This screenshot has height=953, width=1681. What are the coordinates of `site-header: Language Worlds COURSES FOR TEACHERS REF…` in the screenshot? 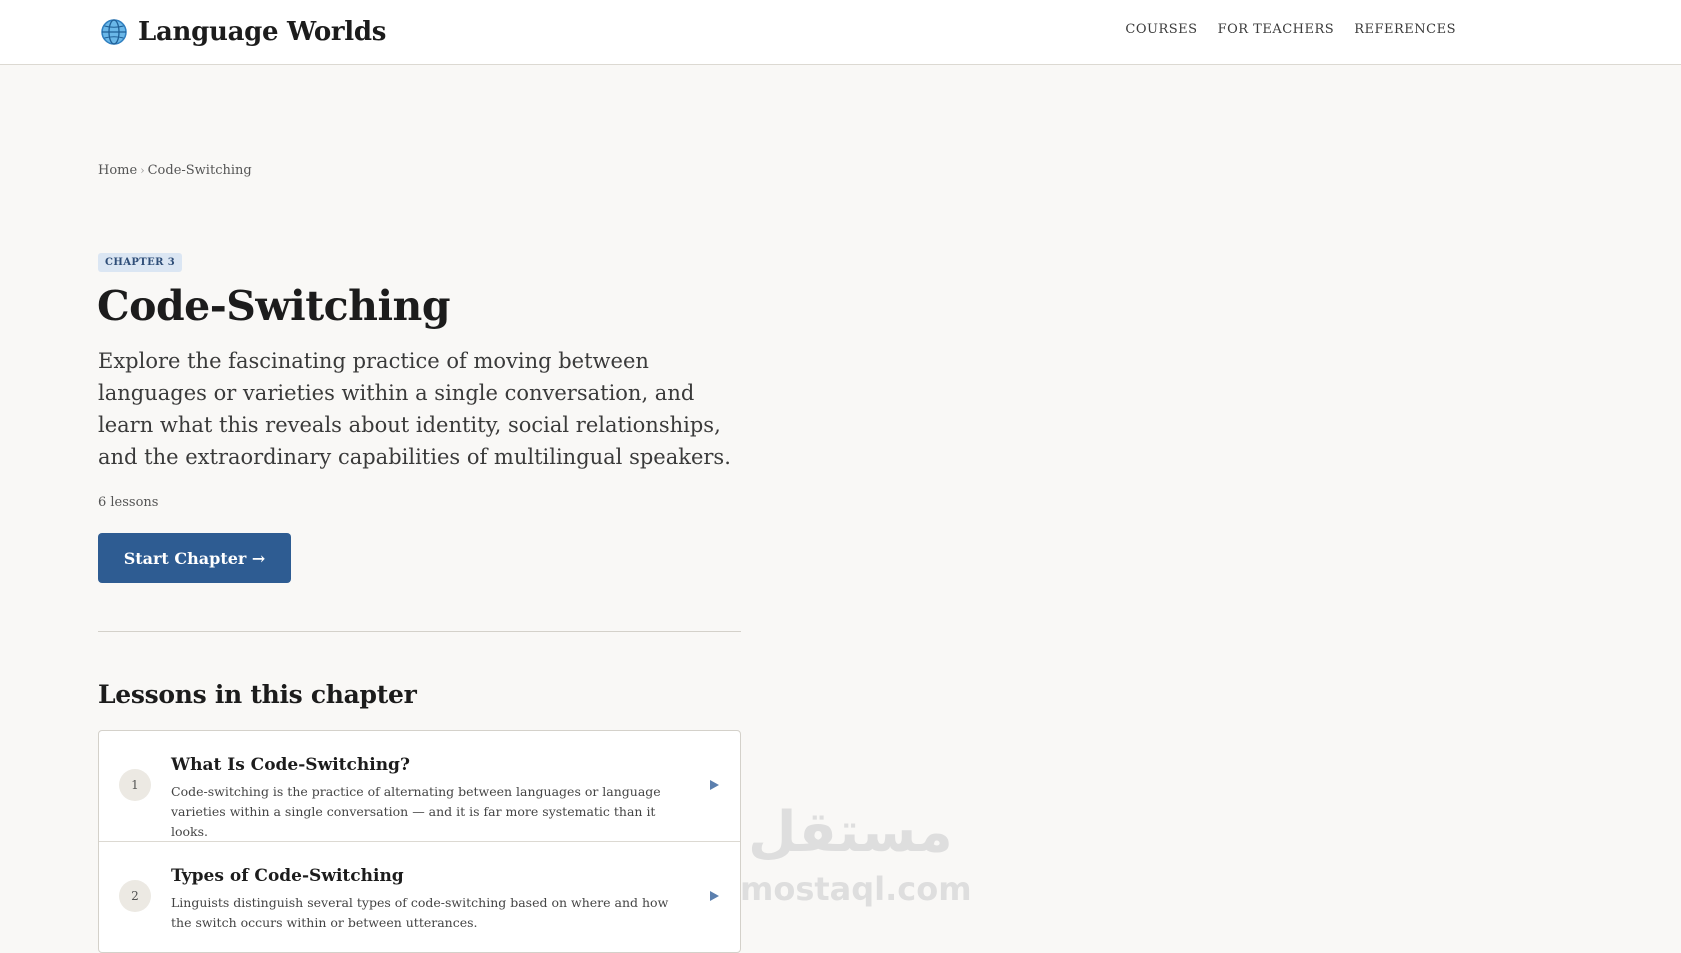 It's located at (840, 32).